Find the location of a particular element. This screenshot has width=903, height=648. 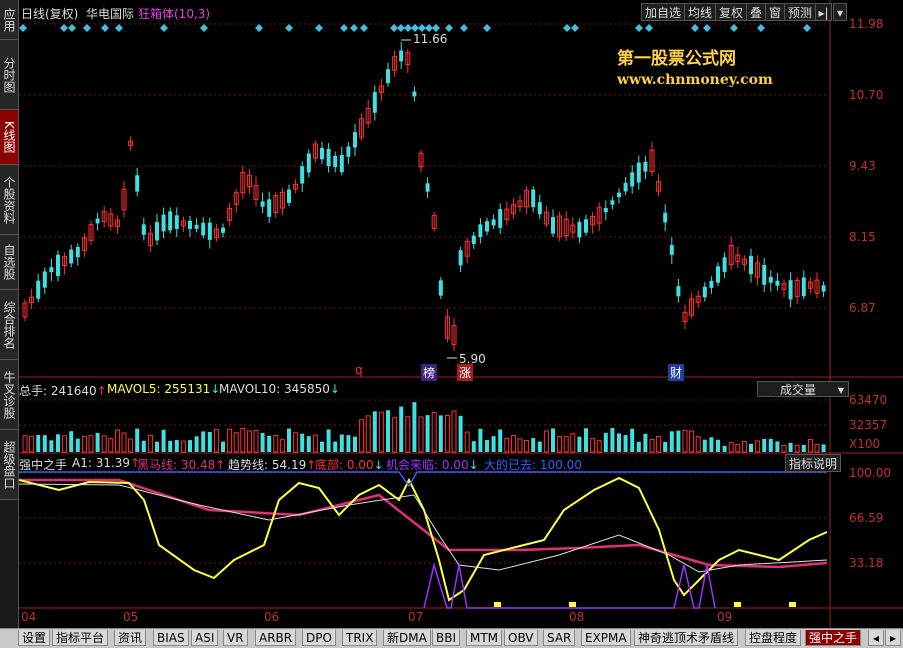

overlay-button: 叠 is located at coordinates (756, 12).